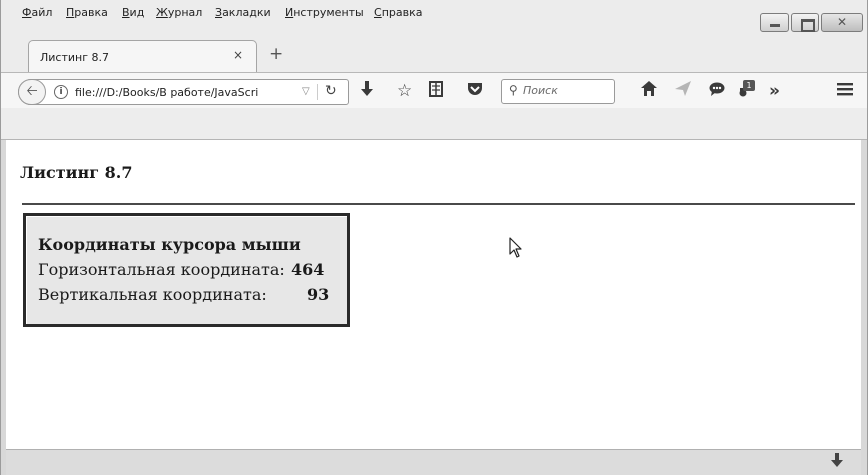 This screenshot has width=868, height=475. Describe the element at coordinates (404, 91) in the screenshot. I see `bookmark-star-icon: ☆` at that location.